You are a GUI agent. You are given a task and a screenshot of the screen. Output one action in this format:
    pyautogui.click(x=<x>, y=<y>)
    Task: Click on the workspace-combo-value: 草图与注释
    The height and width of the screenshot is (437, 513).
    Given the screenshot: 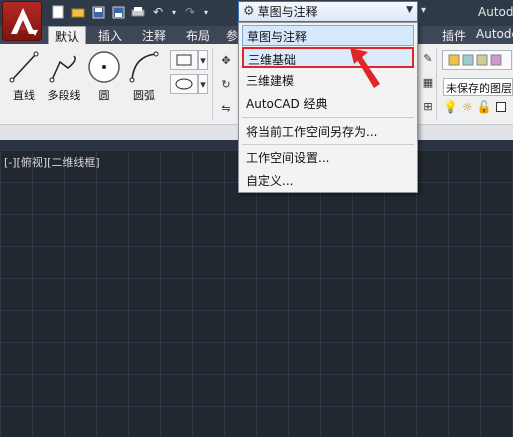 What is the action you would take?
    pyautogui.click(x=287, y=12)
    